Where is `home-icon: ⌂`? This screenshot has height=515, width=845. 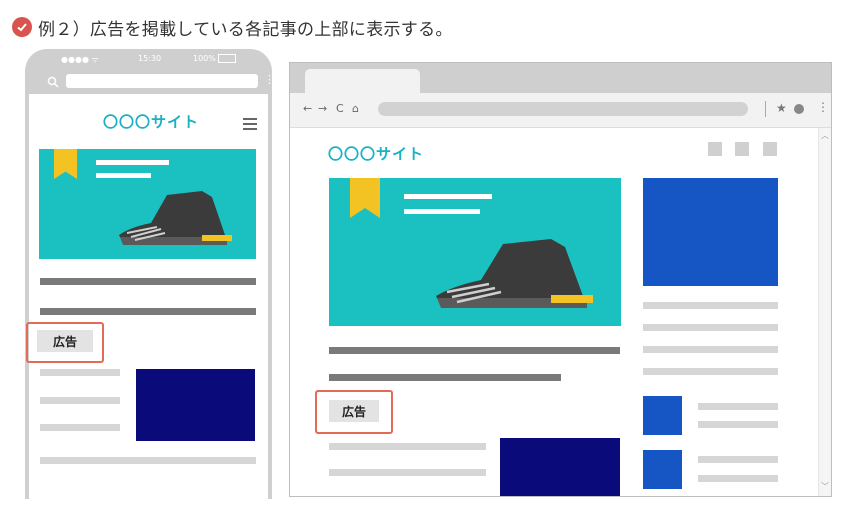
home-icon: ⌂ is located at coordinates (355, 108).